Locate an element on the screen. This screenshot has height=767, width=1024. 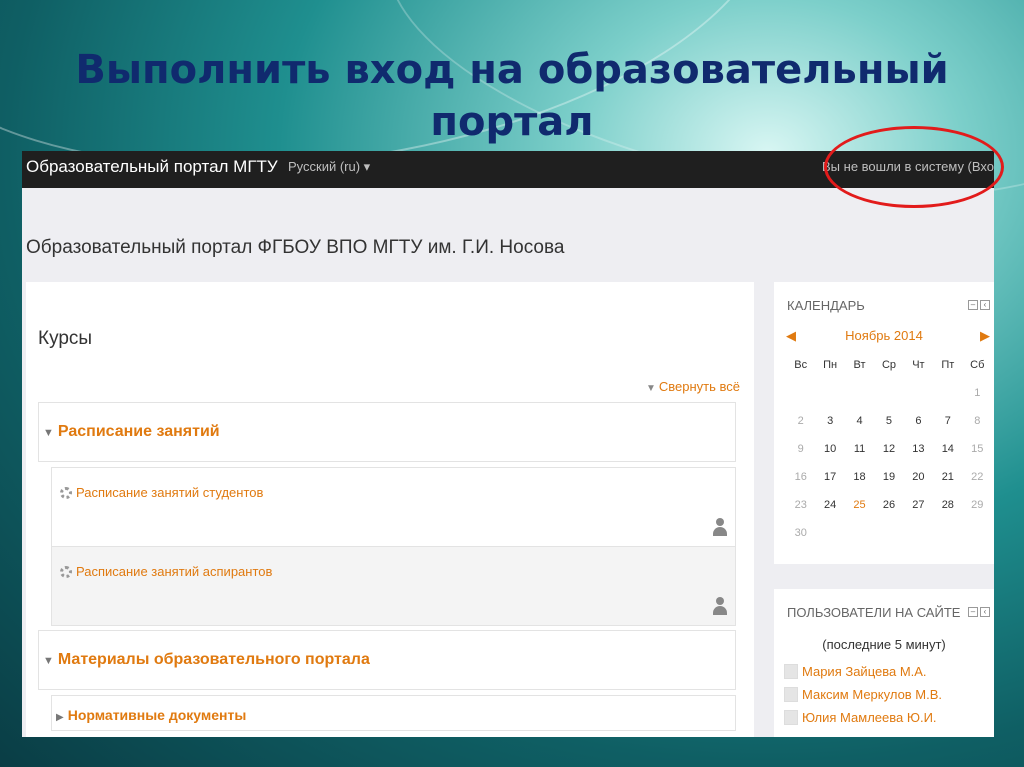
calendar-day: 23 is located at coordinates (800, 513).